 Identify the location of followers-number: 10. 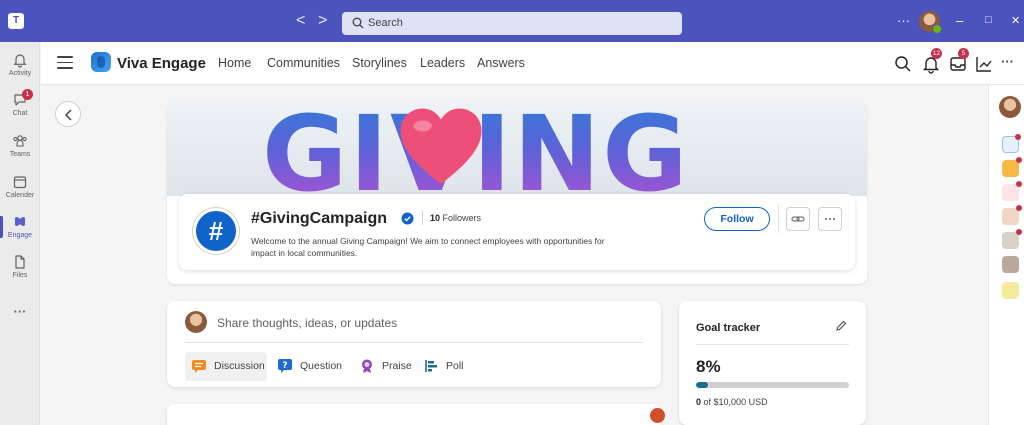
(435, 218).